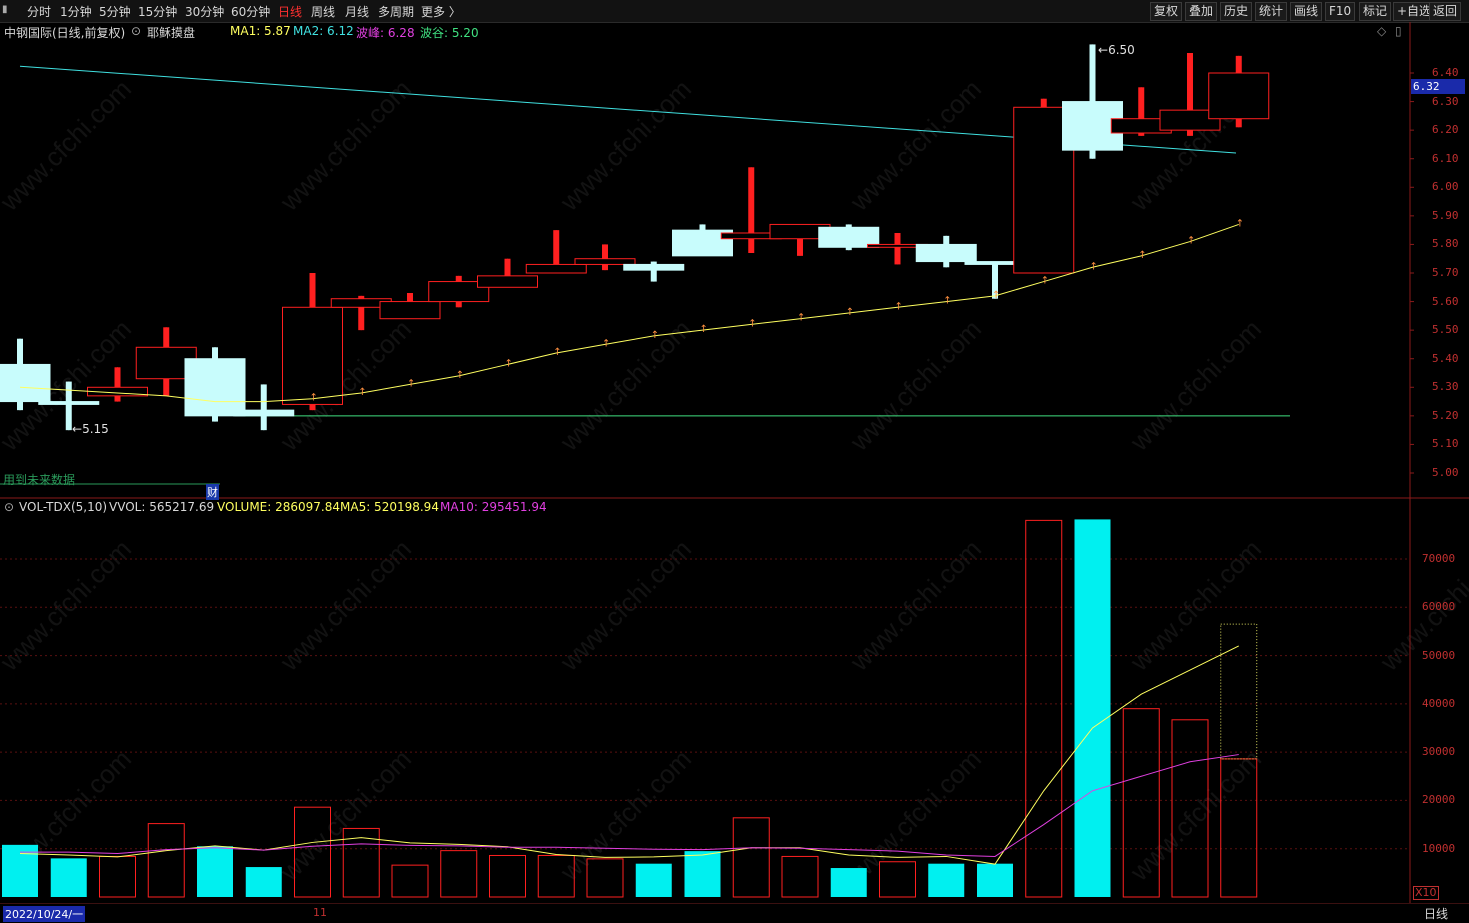 The image size is (1469, 923). I want to click on period-label: 日线, so click(1436, 913).